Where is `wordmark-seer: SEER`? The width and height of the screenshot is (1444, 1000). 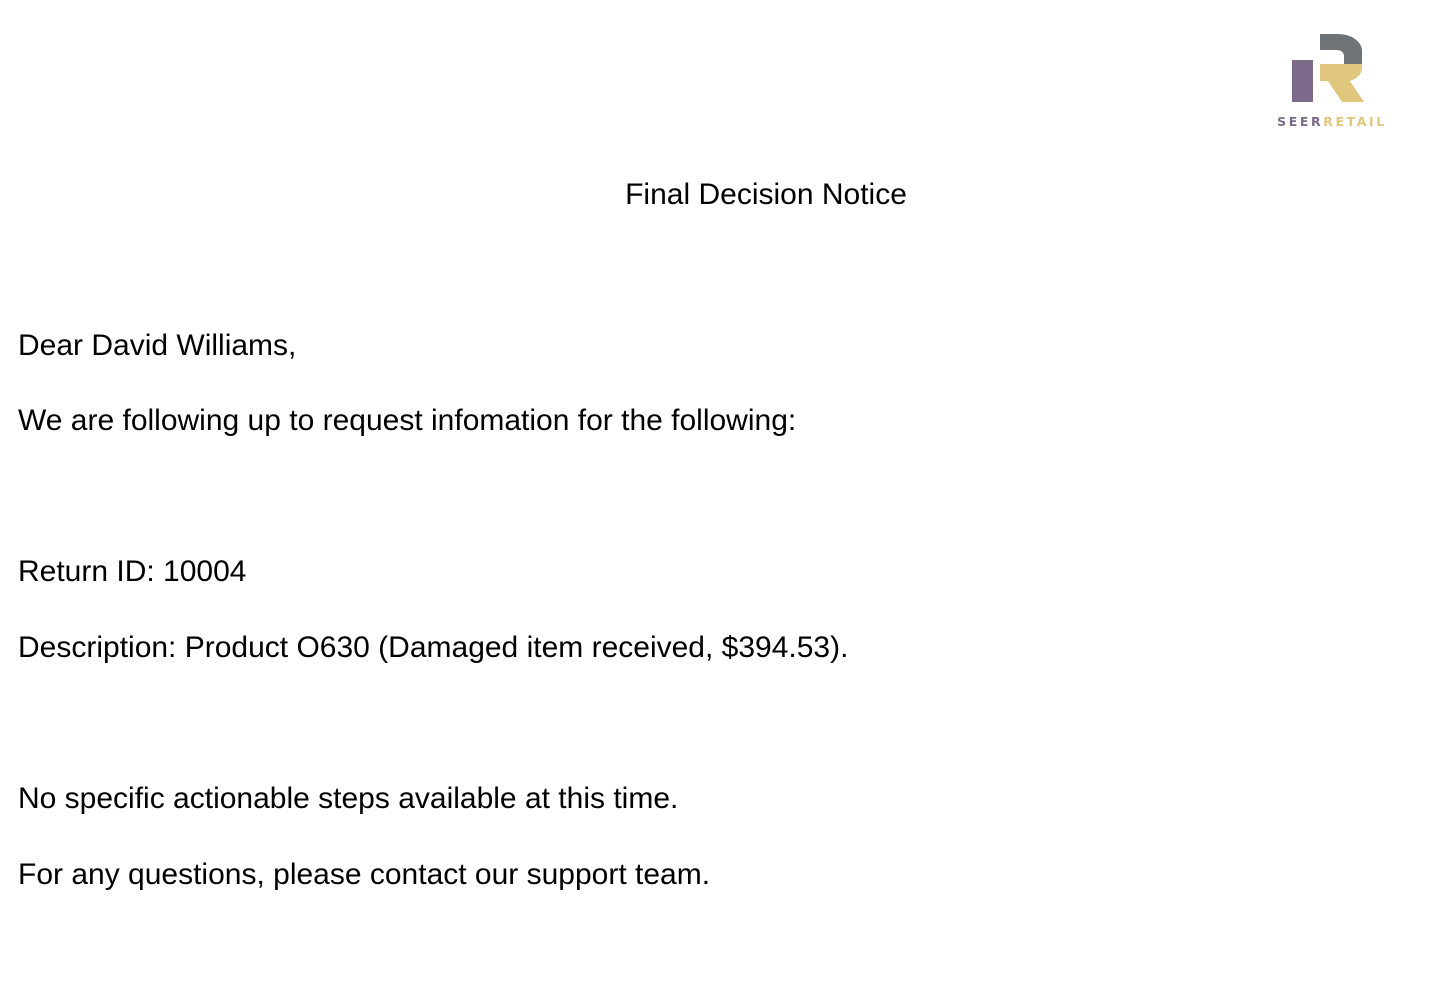
wordmark-seer: SEER is located at coordinates (1300, 121).